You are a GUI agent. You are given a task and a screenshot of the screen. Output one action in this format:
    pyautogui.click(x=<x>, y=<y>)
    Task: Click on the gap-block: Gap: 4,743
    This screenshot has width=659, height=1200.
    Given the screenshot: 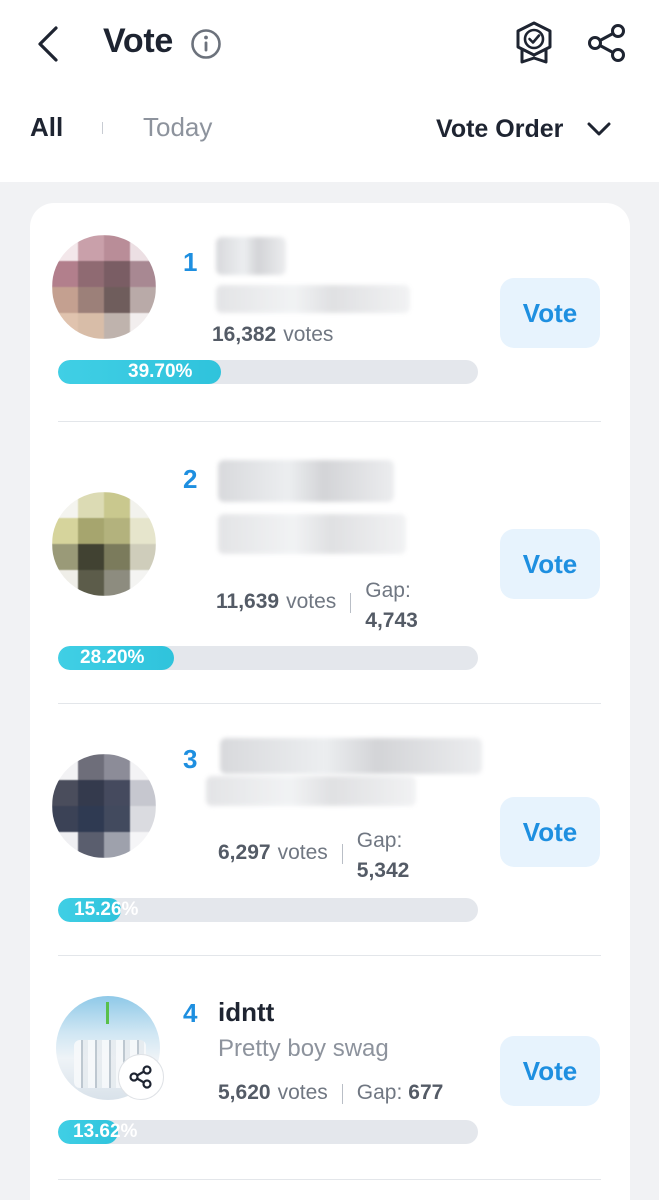 What is the action you would take?
    pyautogui.click(x=391, y=606)
    